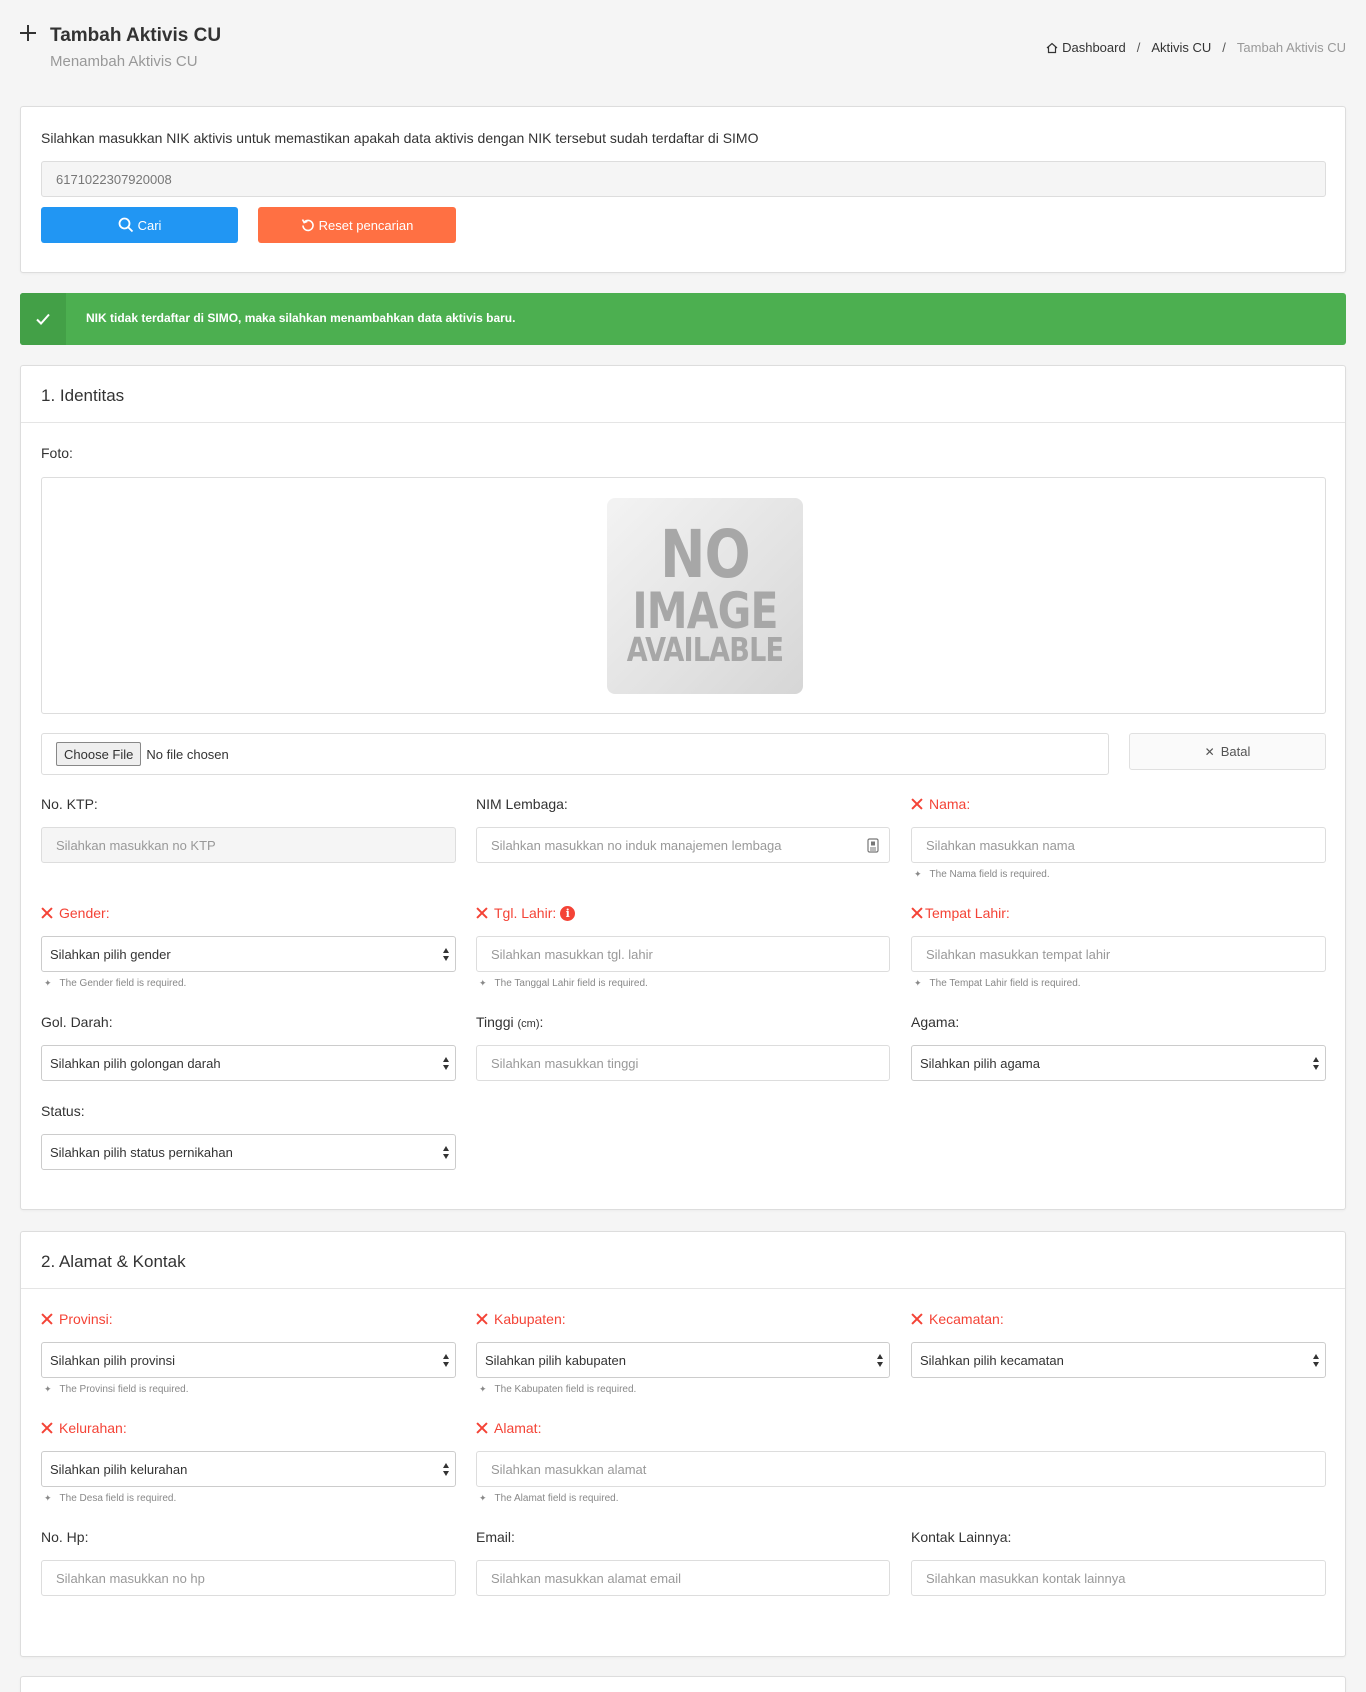  What do you see at coordinates (248, 954) in the screenshot?
I see `gender-select: Silahkan pilih gender` at bounding box center [248, 954].